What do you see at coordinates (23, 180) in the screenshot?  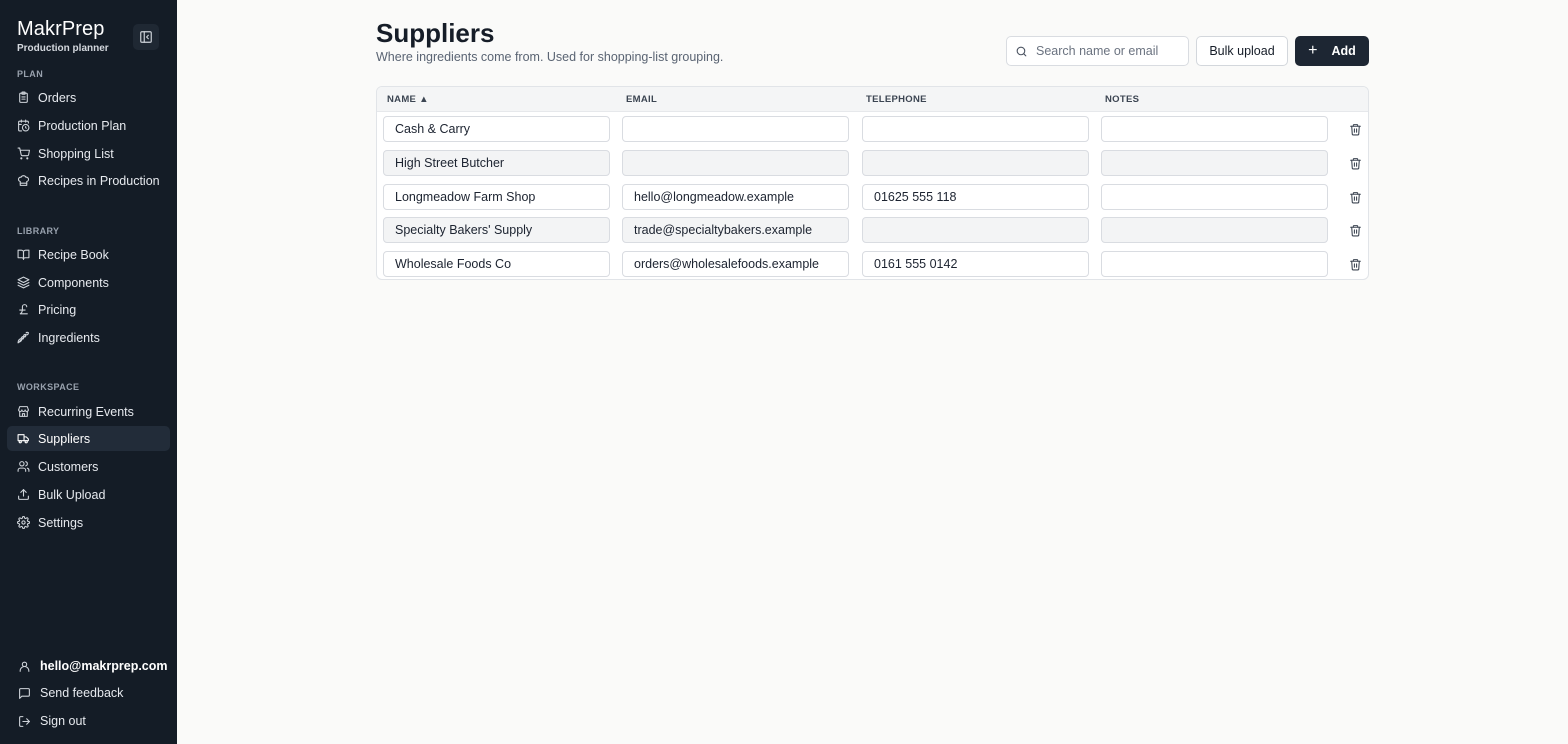 I see `chef-hat-icon` at bounding box center [23, 180].